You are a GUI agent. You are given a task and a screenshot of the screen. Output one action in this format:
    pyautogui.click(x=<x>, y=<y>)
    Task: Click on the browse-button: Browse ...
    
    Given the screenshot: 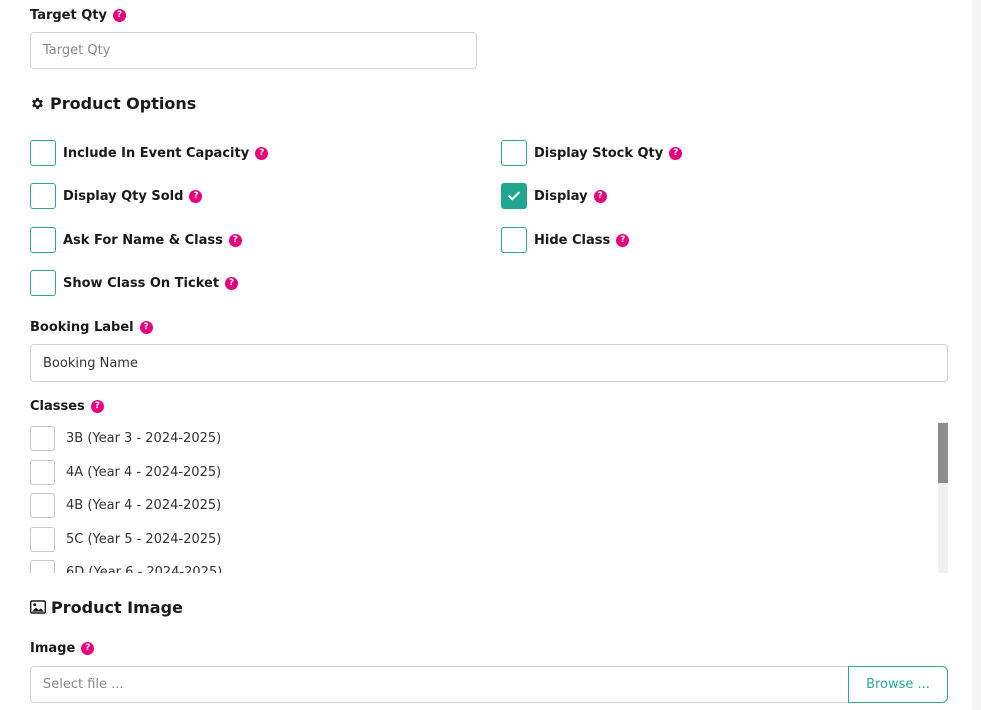 What is the action you would take?
    pyautogui.click(x=898, y=684)
    